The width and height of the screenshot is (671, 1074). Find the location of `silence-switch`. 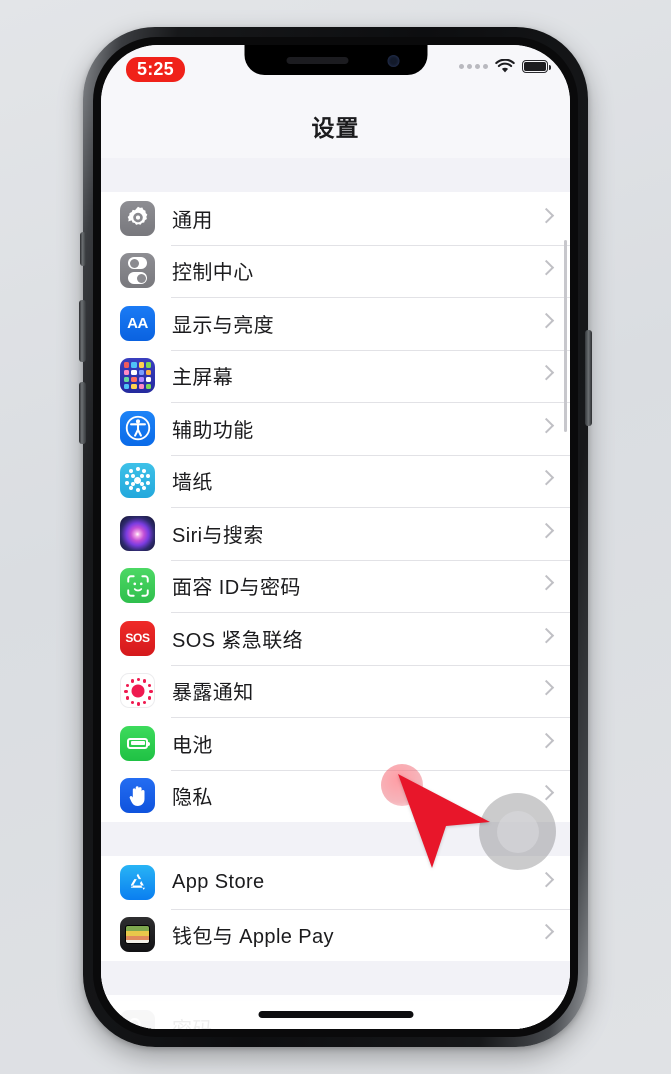

silence-switch is located at coordinates (83, 249).